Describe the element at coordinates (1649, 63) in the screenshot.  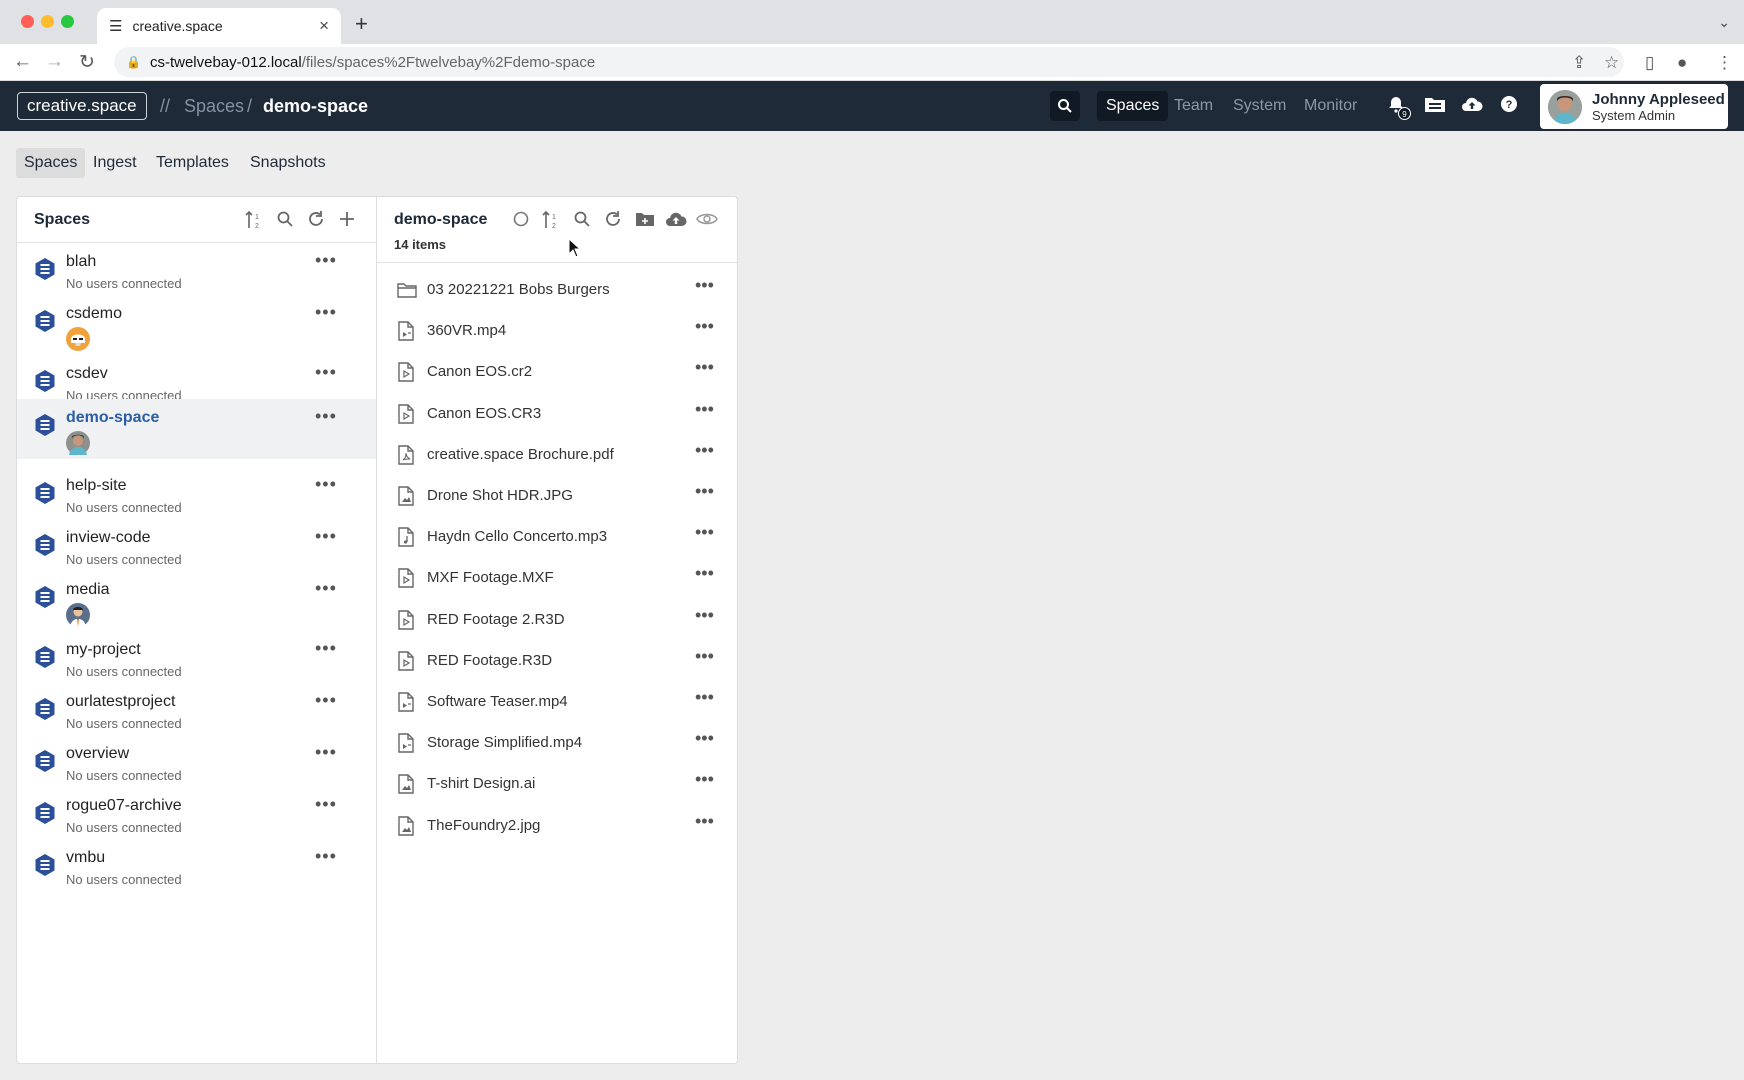
I see `sidepanel-icon: ▯` at that location.